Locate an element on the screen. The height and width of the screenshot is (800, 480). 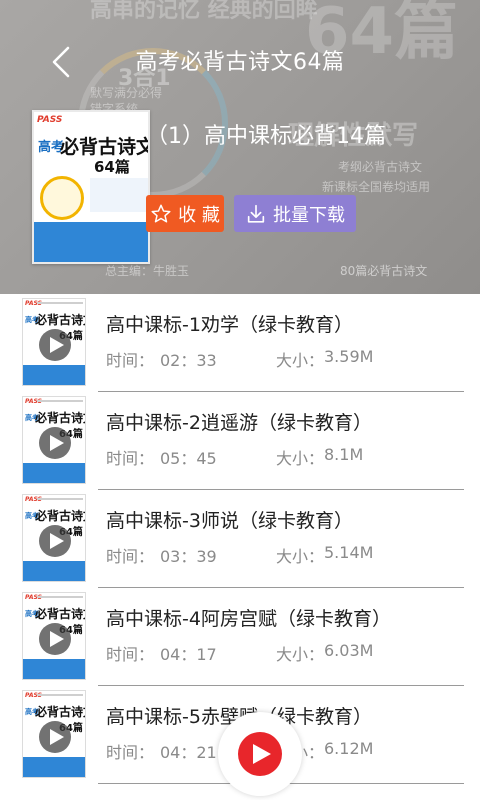
cover-count: 64篇 is located at coordinates (112, 167).